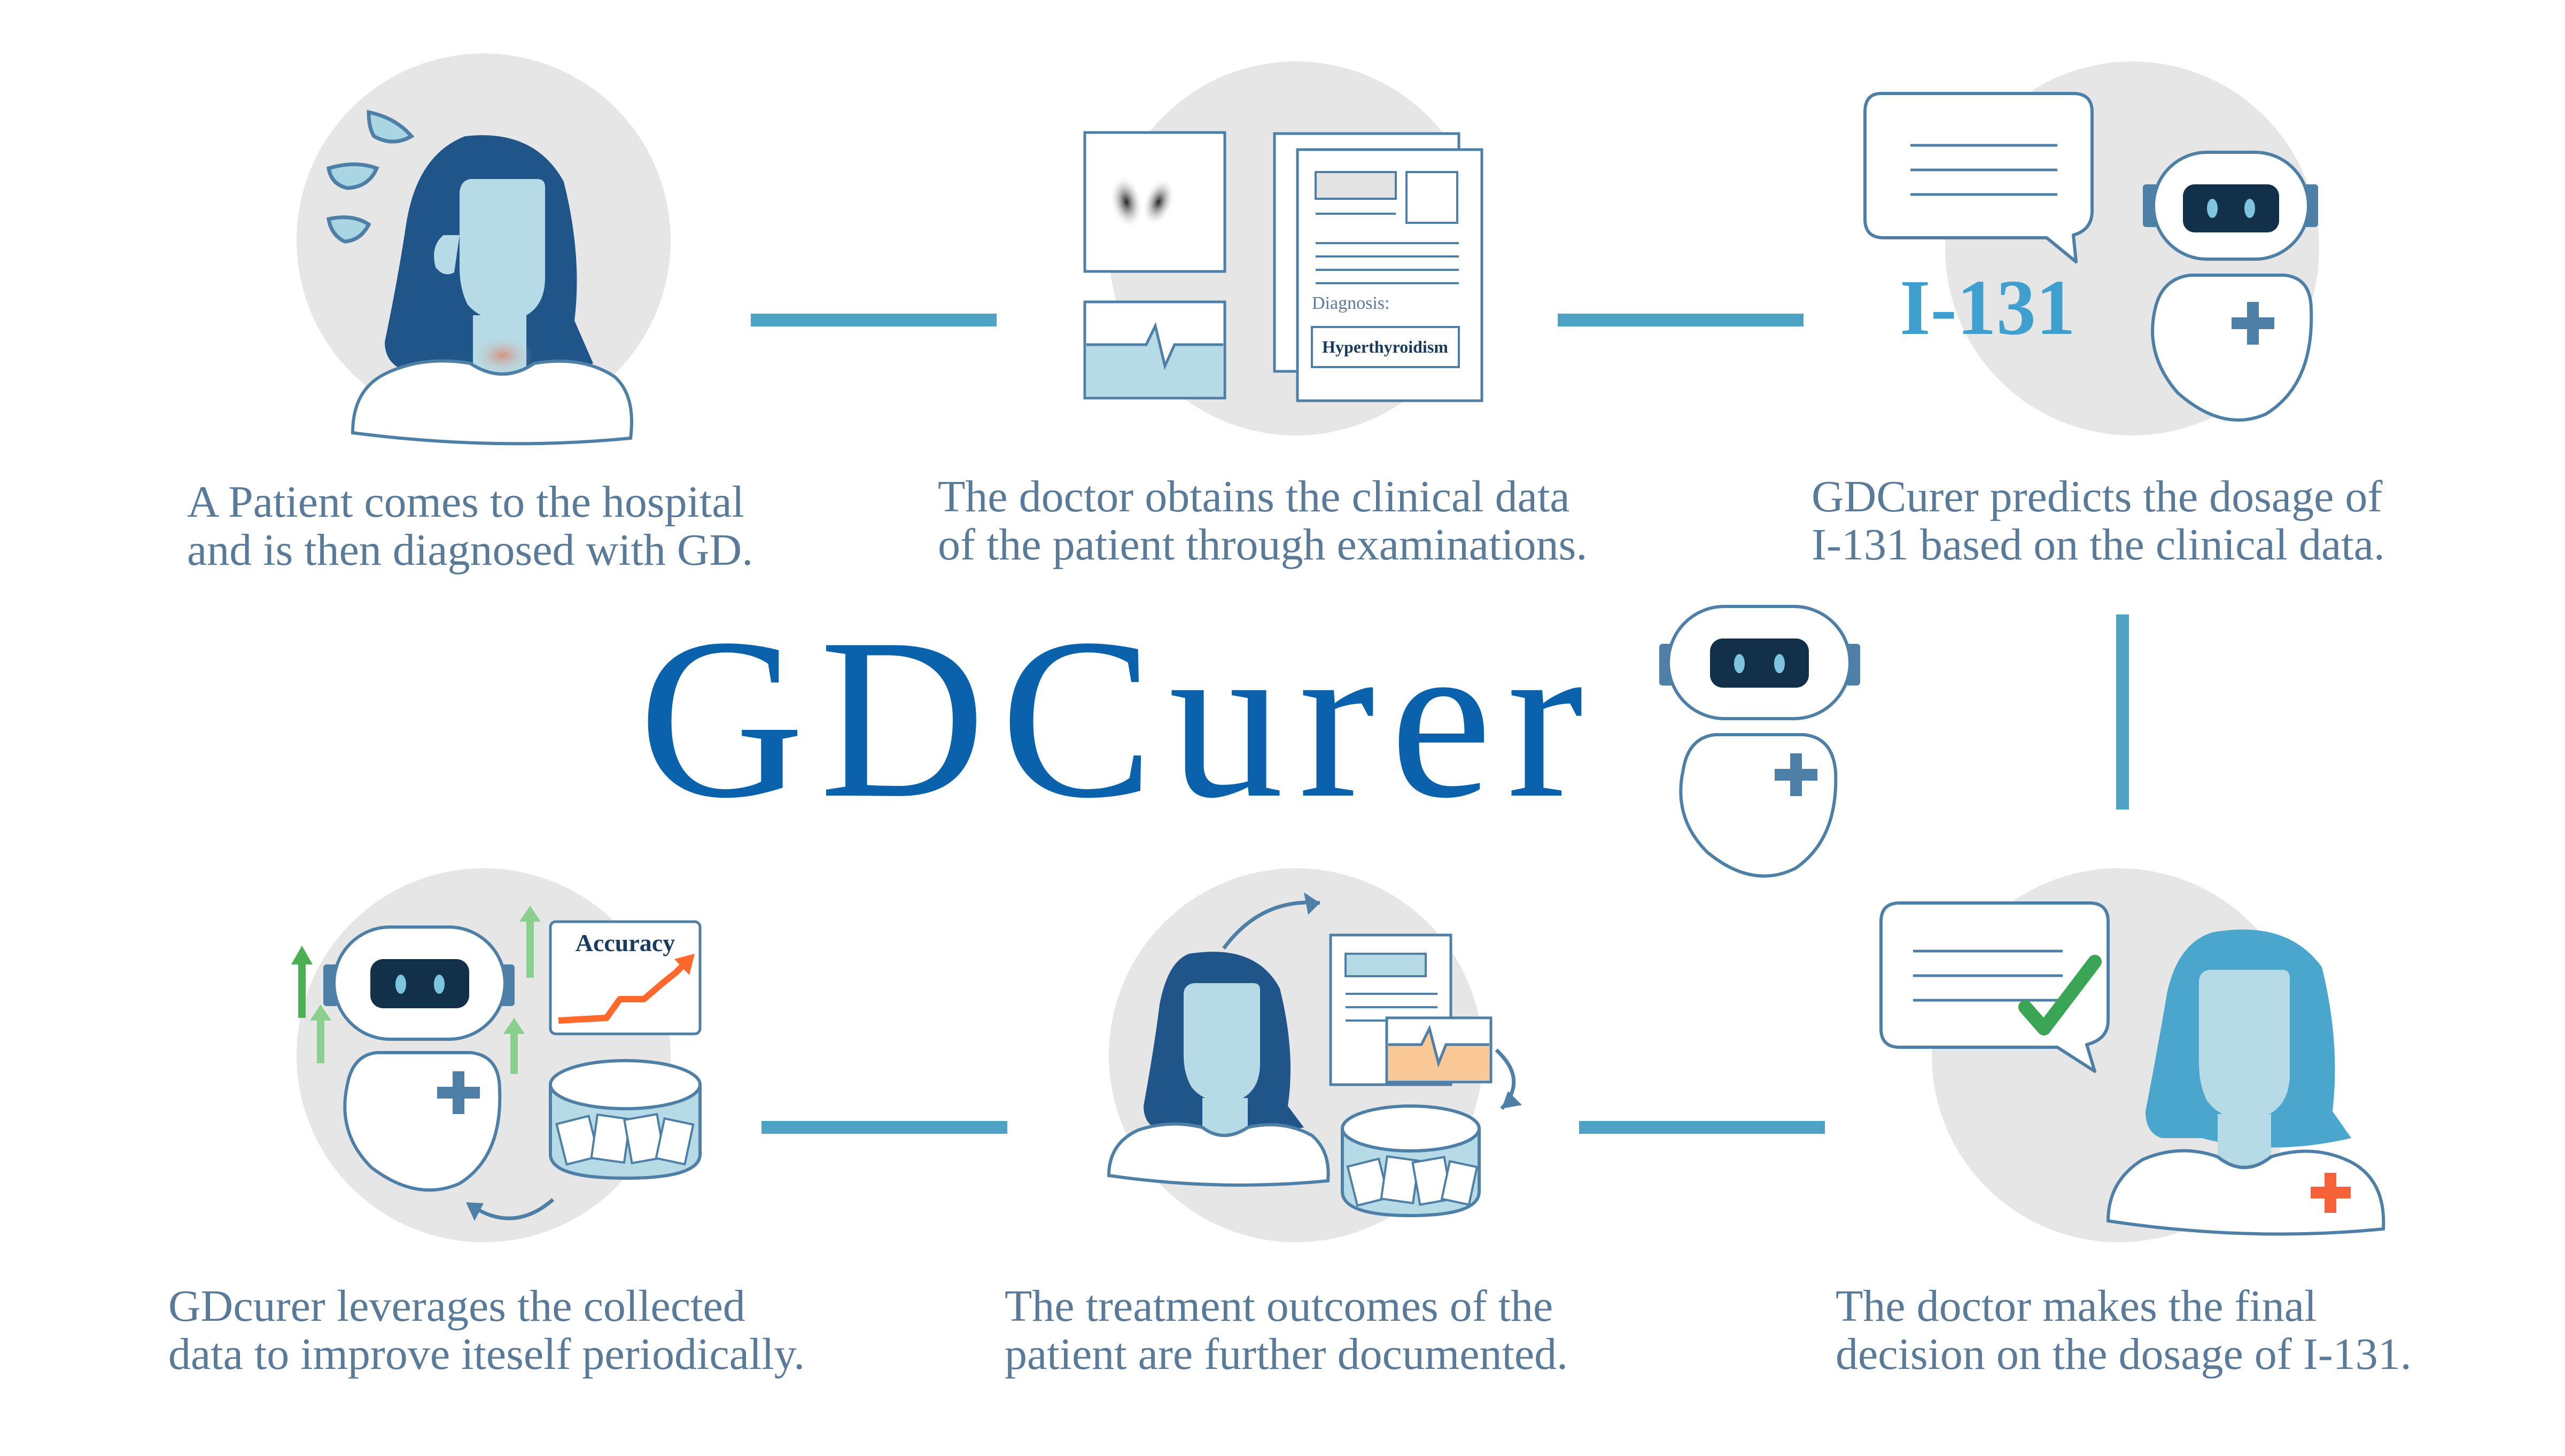 The image size is (2565, 1456). Describe the element at coordinates (1283, 267) in the screenshot. I see `clinical-documents-illustration: Diagnosis: Hyperthyroidism` at that location.